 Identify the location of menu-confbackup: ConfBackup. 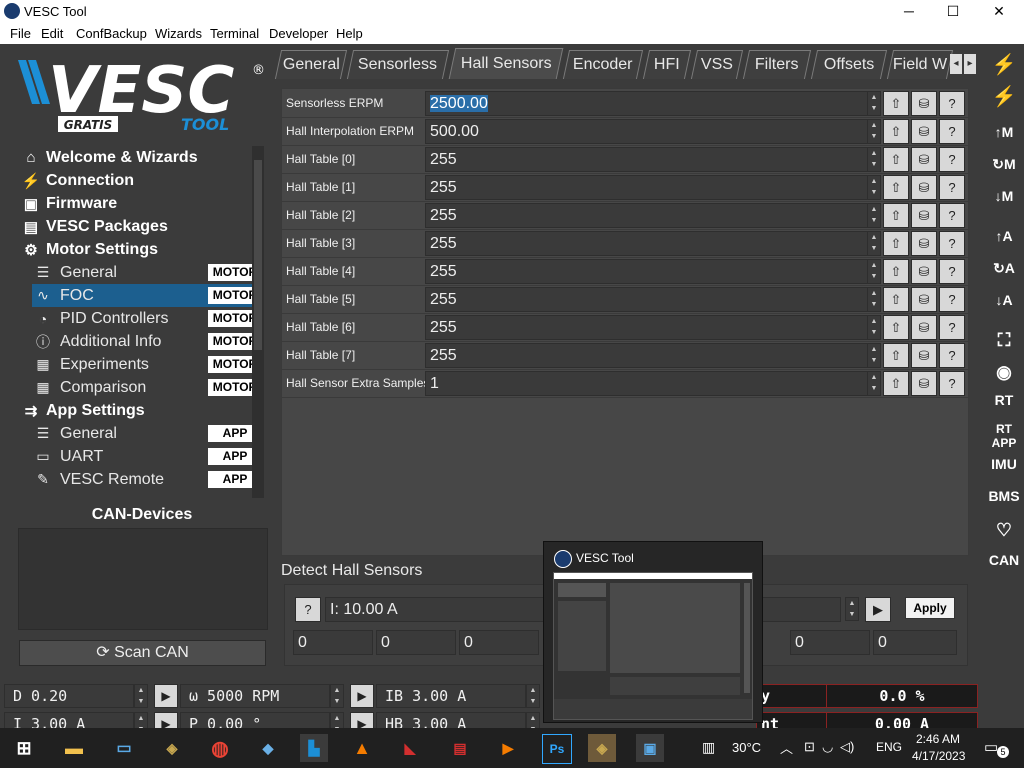
(111, 33).